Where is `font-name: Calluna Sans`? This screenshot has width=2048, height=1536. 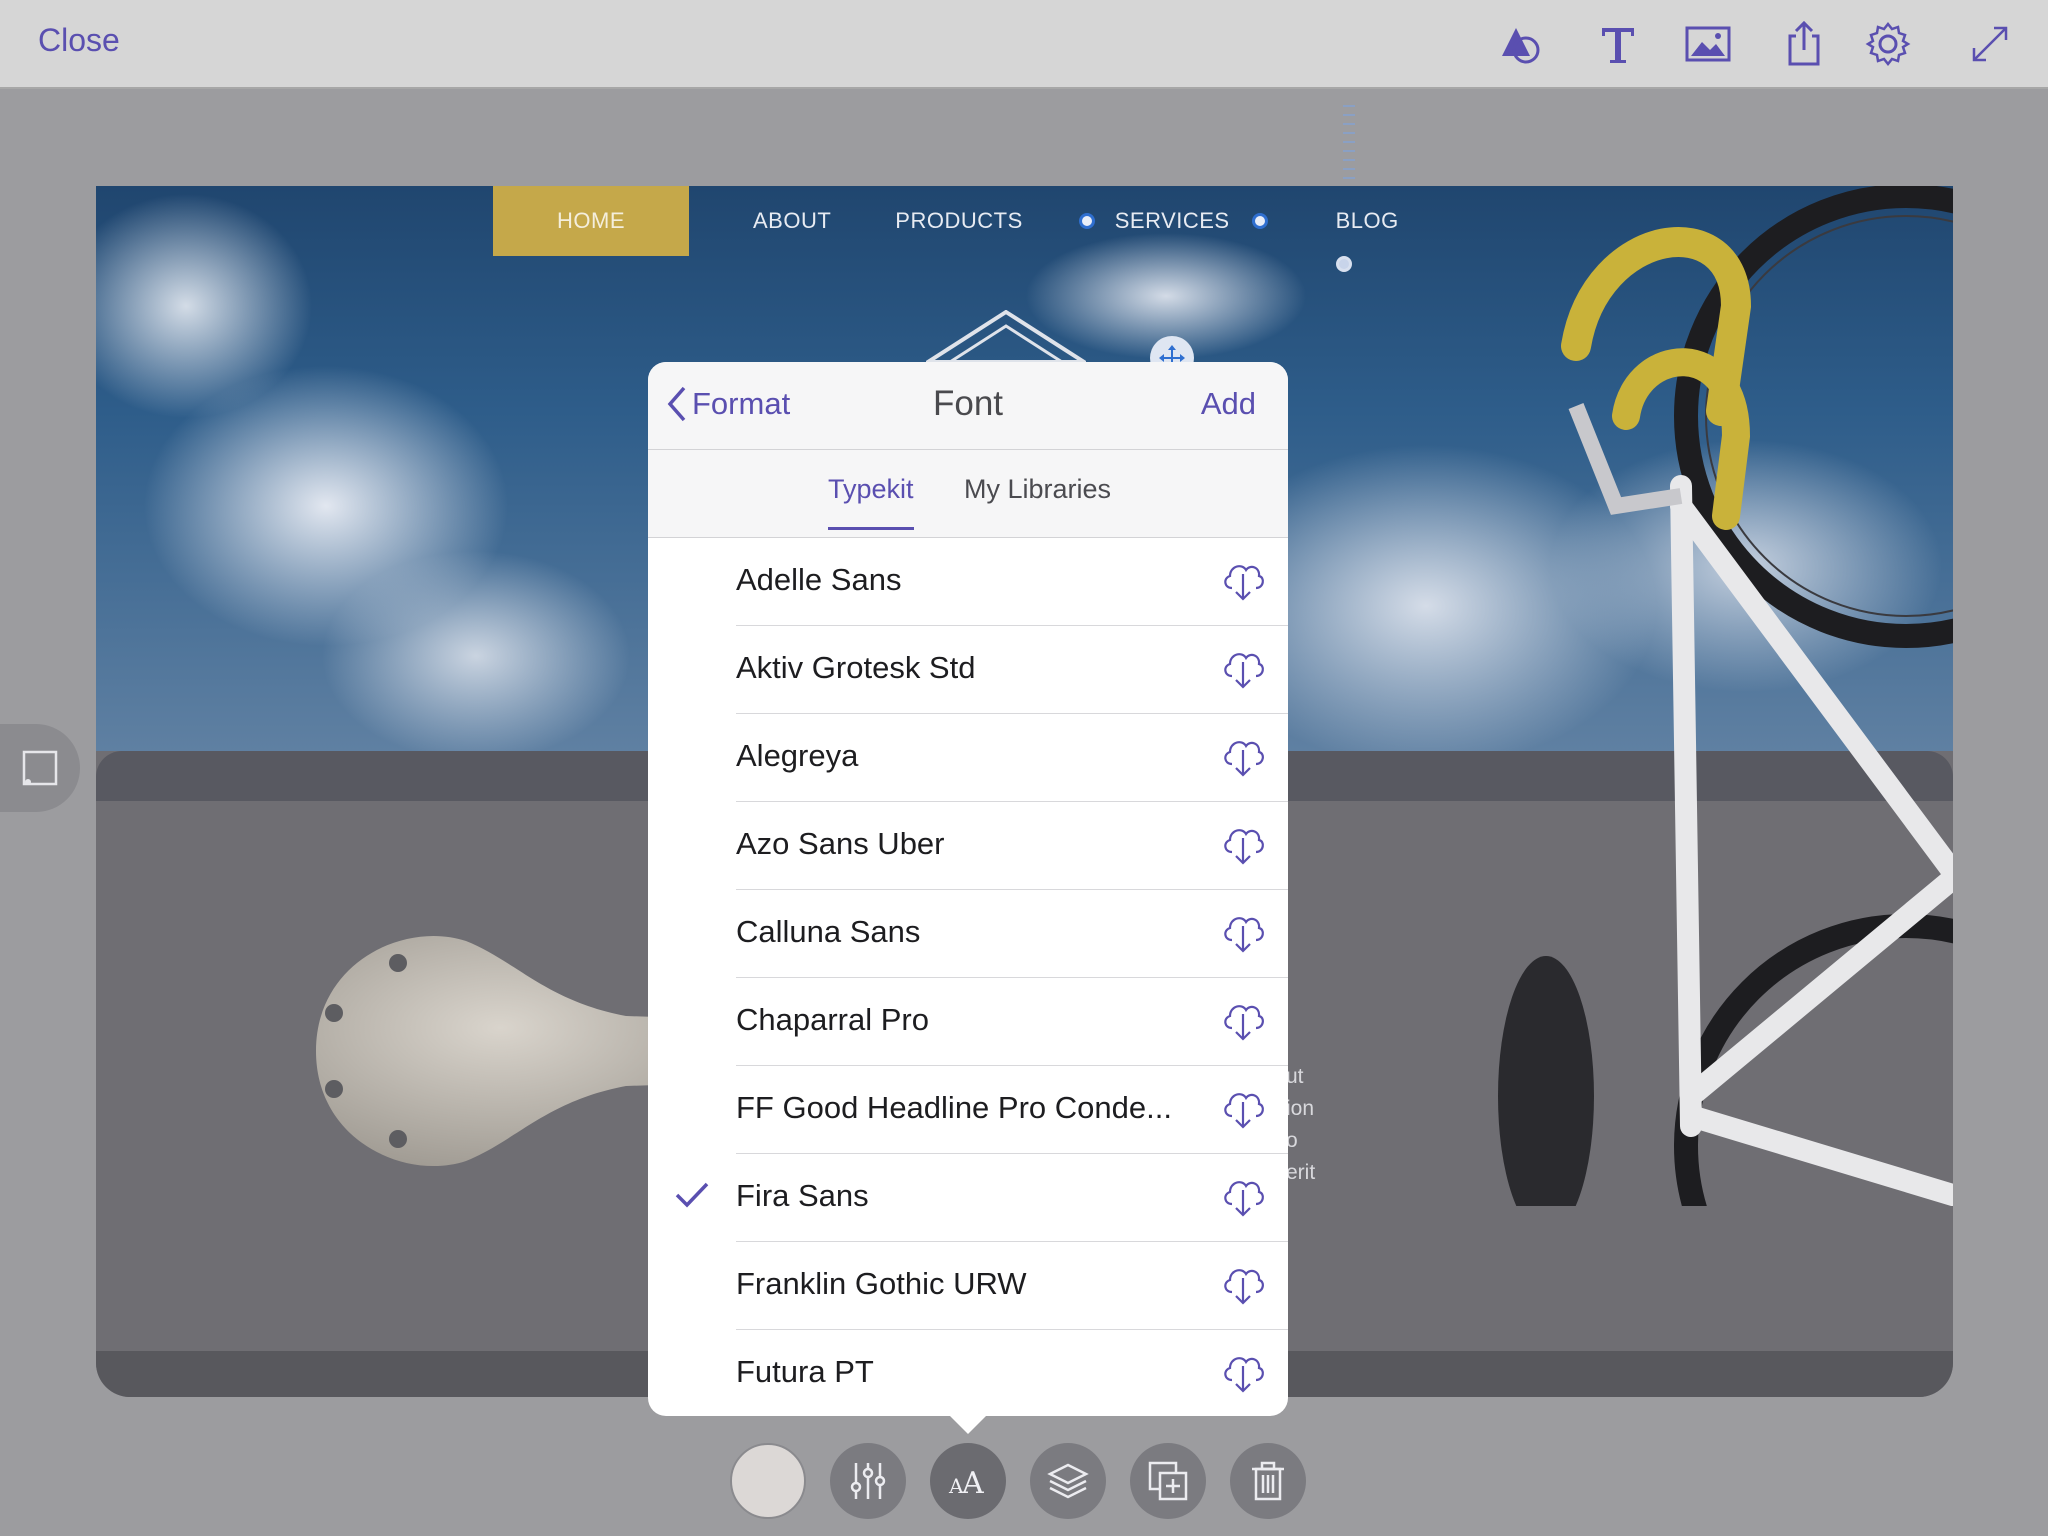
font-name: Calluna Sans is located at coordinates (828, 931).